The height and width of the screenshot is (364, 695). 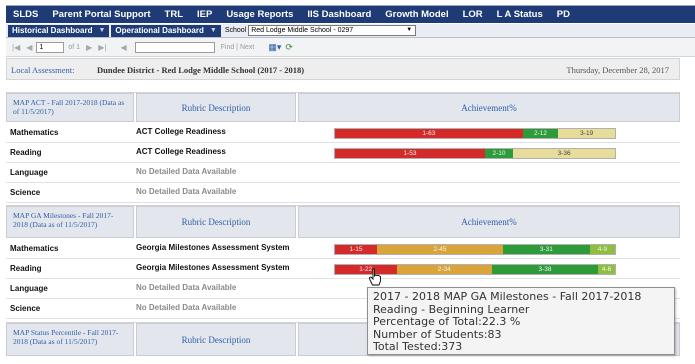 I want to click on table-row: Science No Detailed Data Available, so click(x=343, y=193).